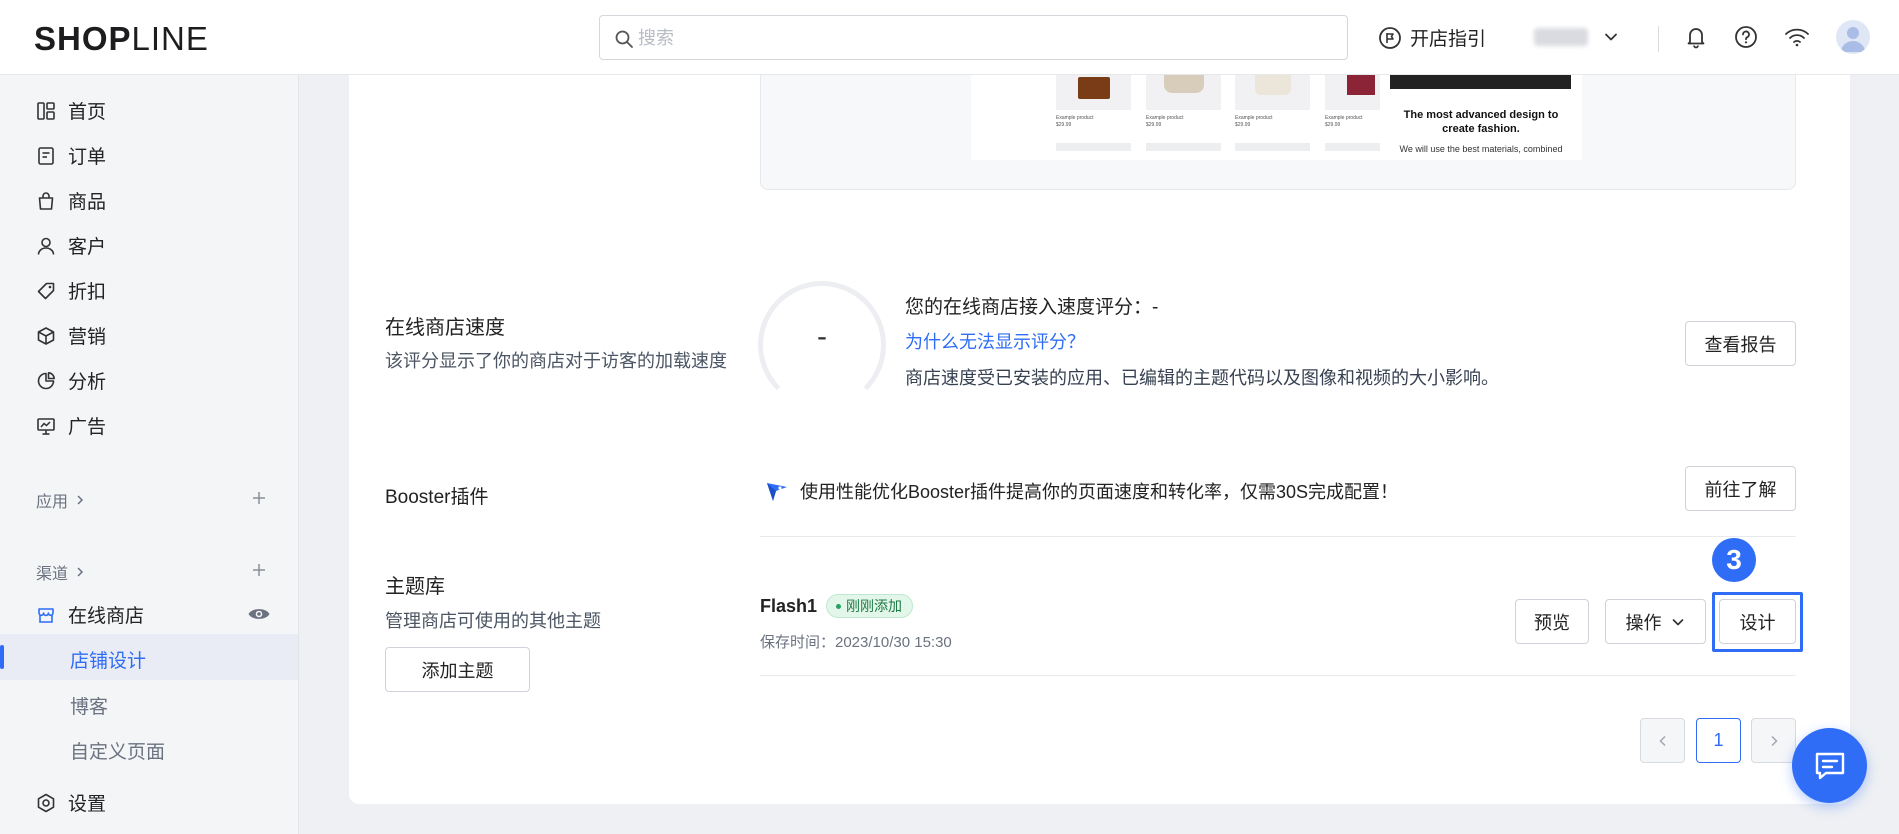  Describe the element at coordinates (46, 802) in the screenshot. I see `settings-icon` at that location.